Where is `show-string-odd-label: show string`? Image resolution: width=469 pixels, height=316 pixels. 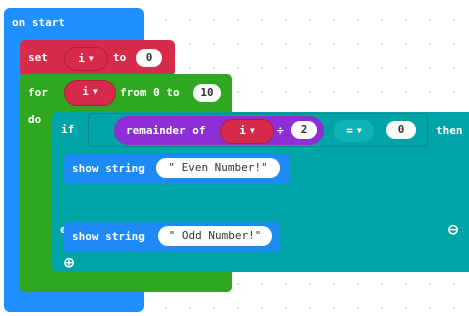 show-string-odd-label: show string is located at coordinates (108, 236).